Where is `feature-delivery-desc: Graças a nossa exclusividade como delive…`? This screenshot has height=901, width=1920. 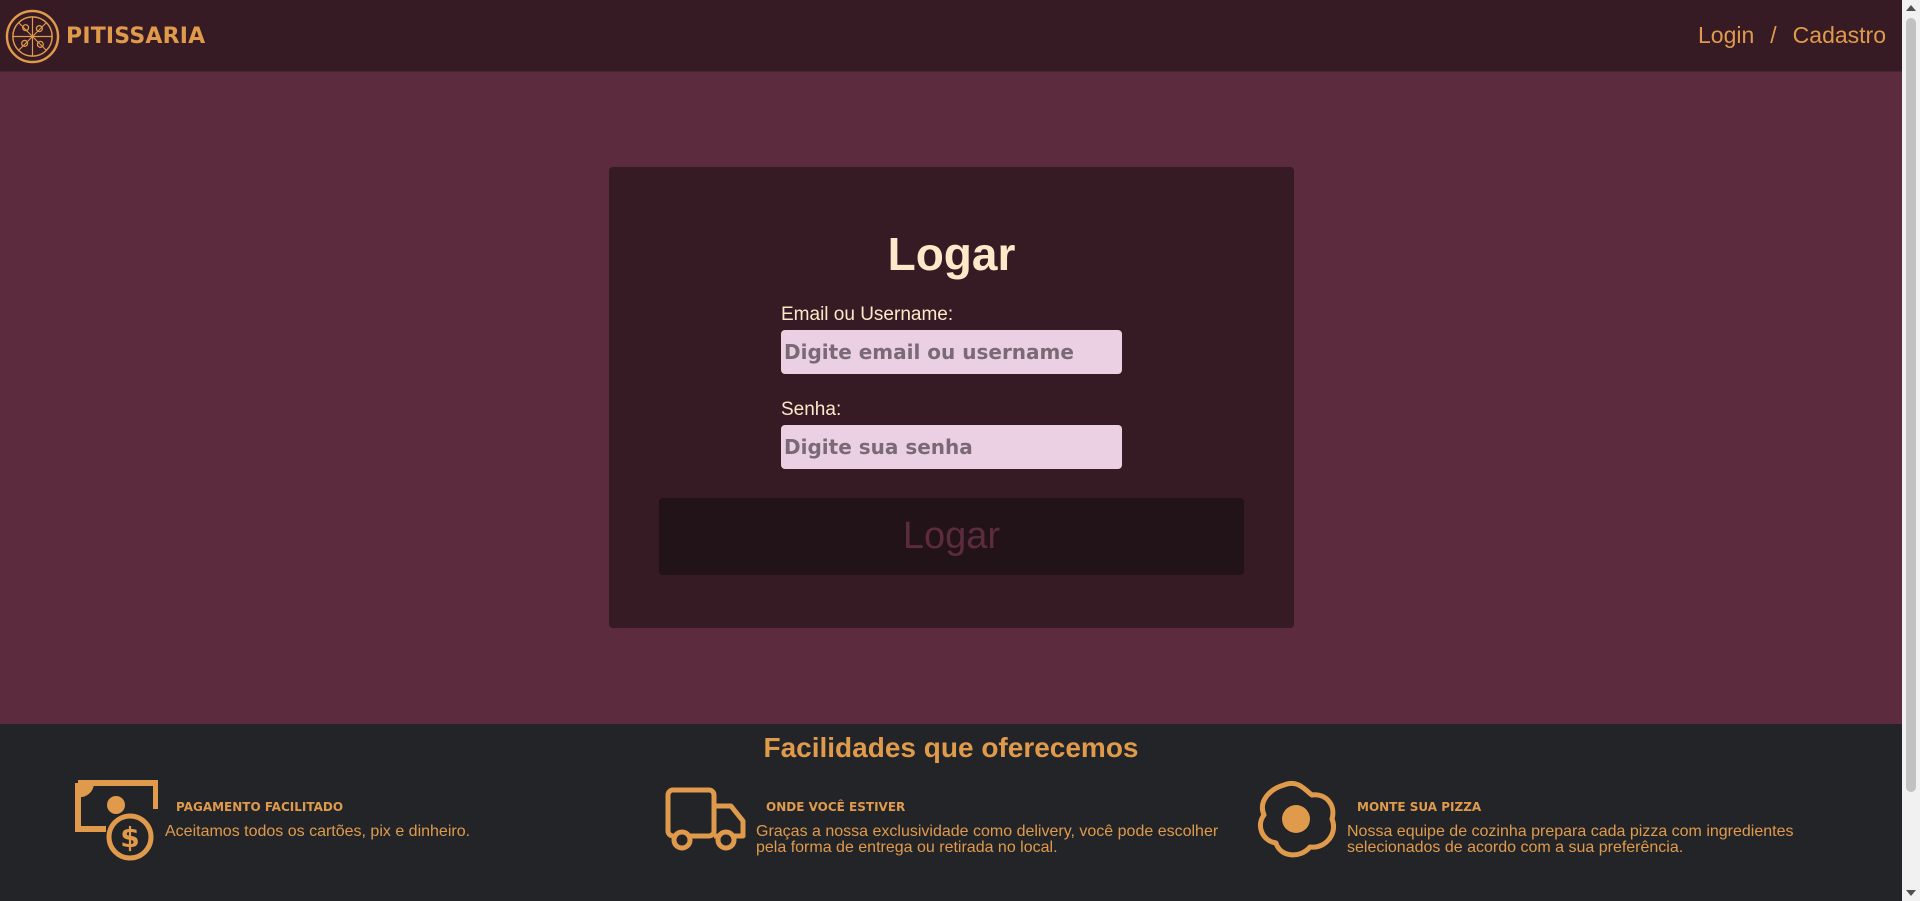
feature-delivery-desc: Graças a nossa exclusividade como delive… is located at coordinates (987, 839).